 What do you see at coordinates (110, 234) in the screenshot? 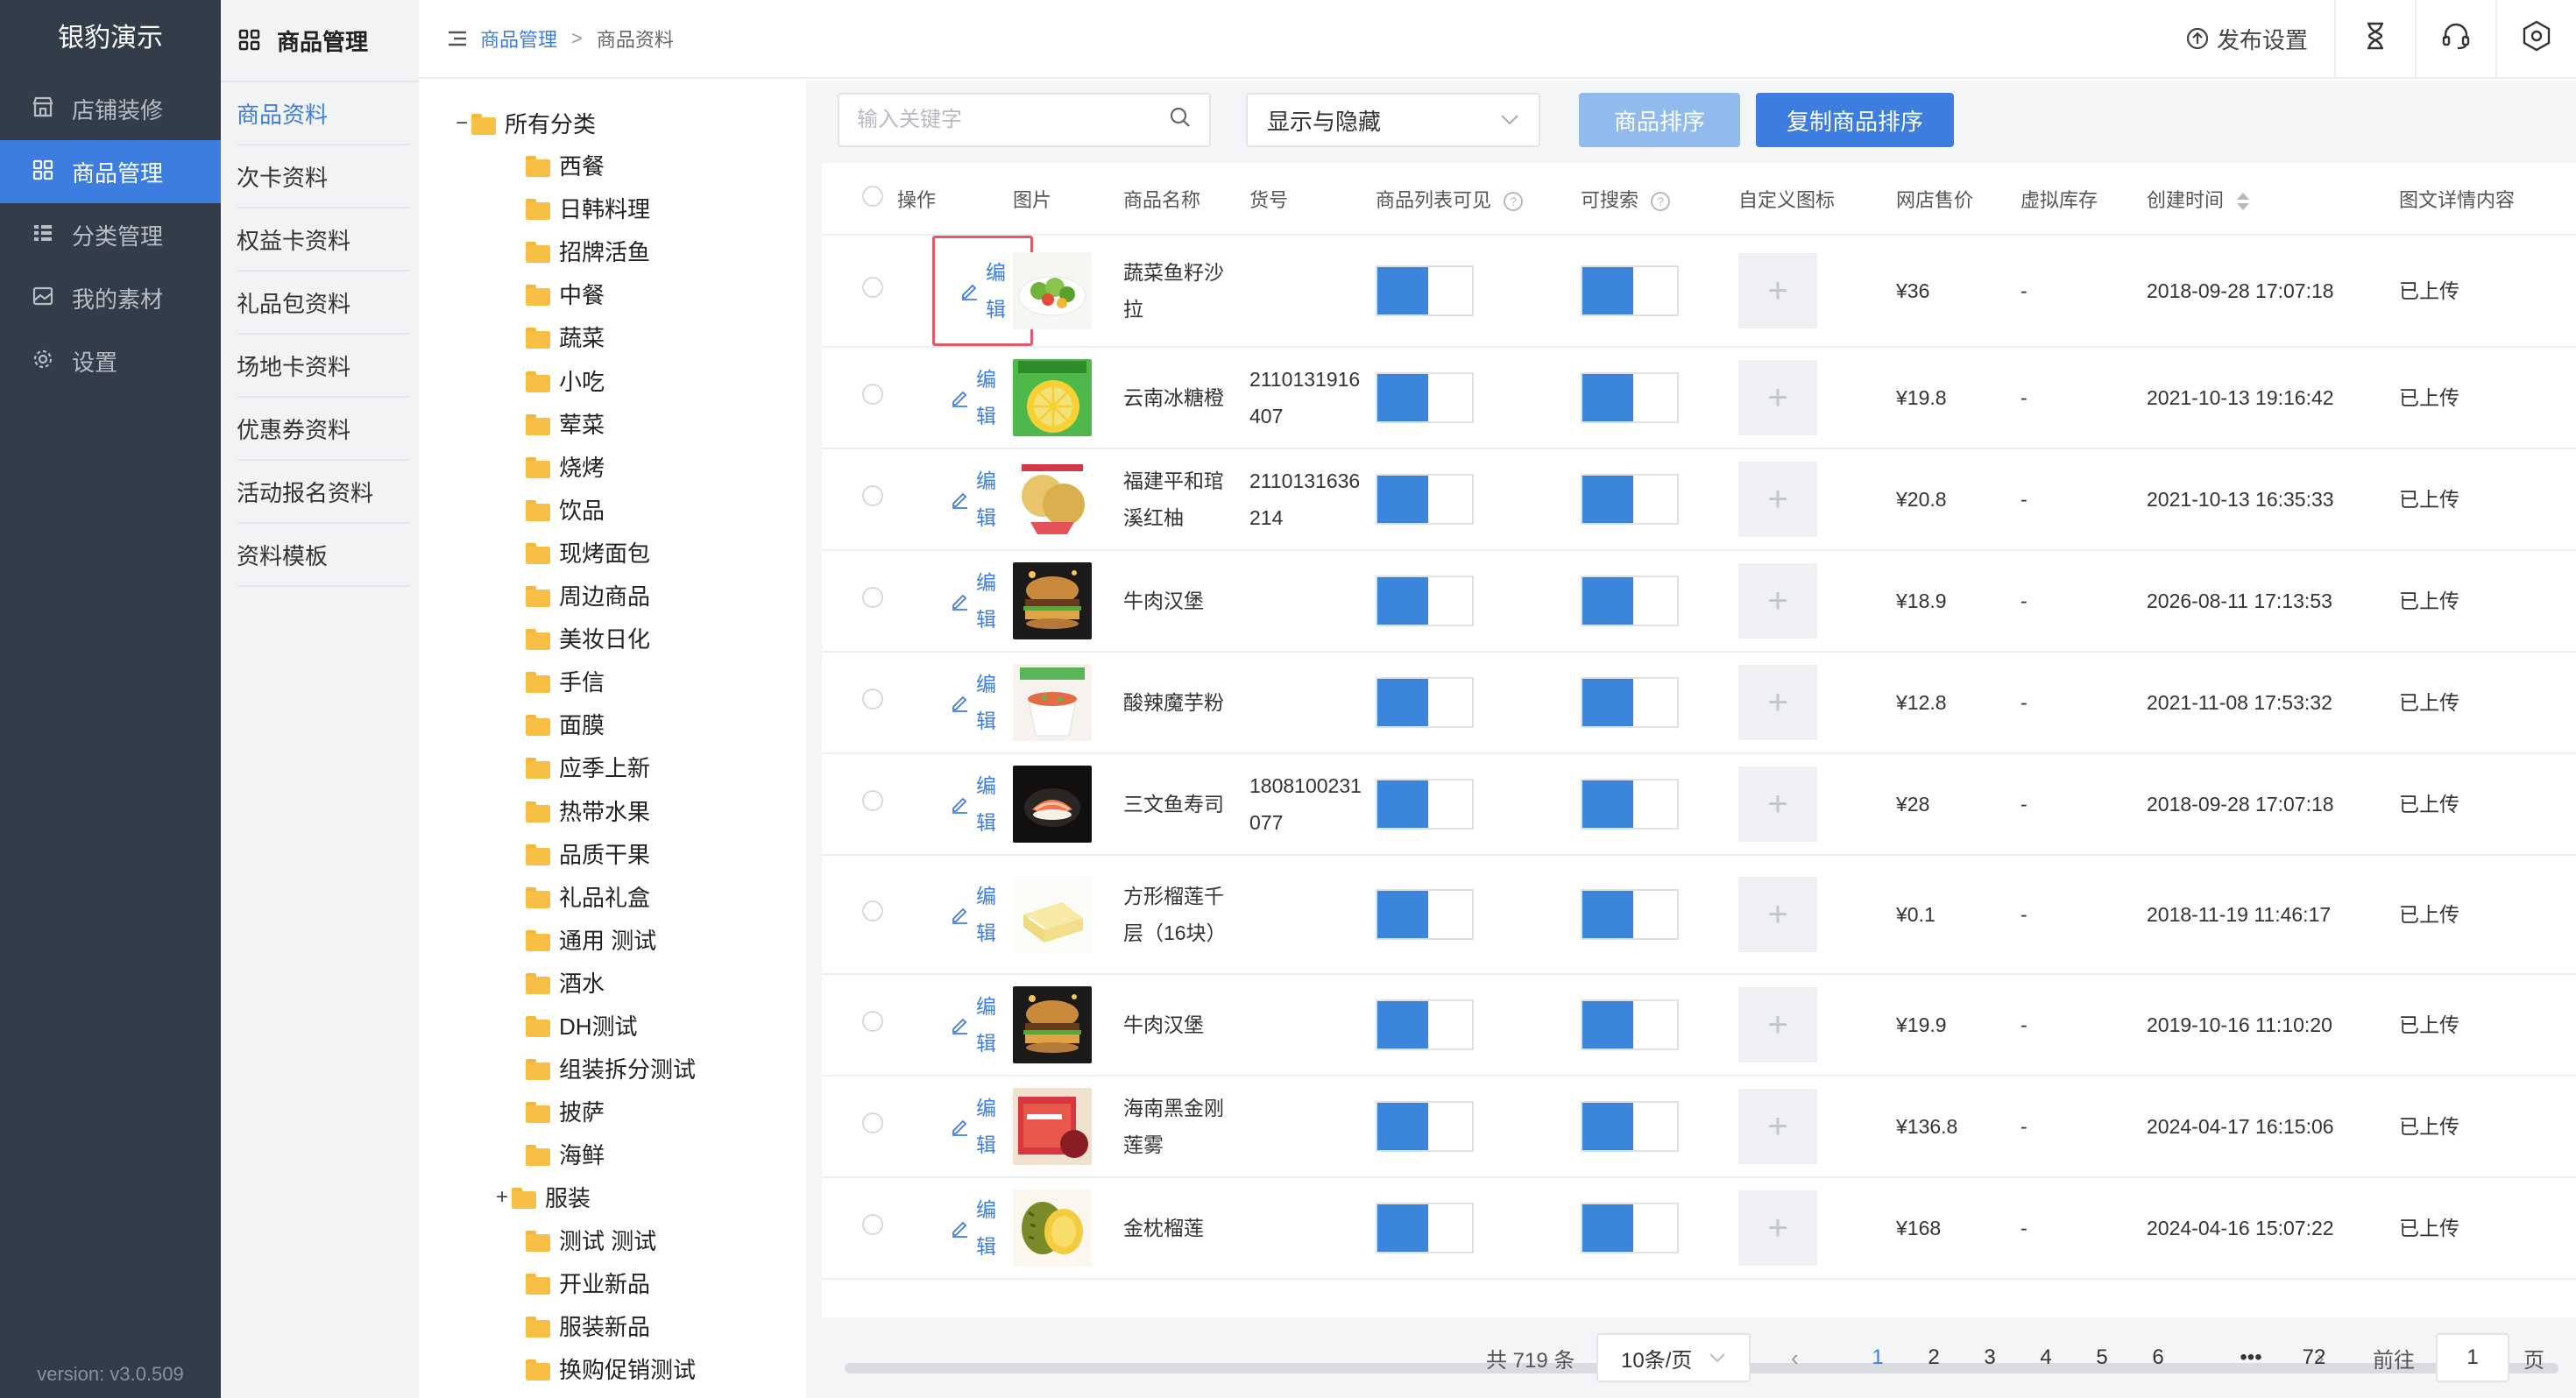
I see `nav-item-2: 分类管理` at bounding box center [110, 234].